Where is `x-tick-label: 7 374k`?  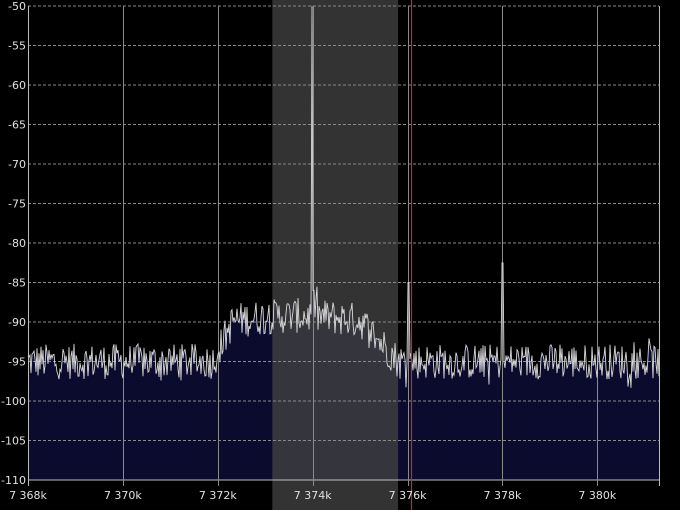 x-tick-label: 7 374k is located at coordinates (313, 495).